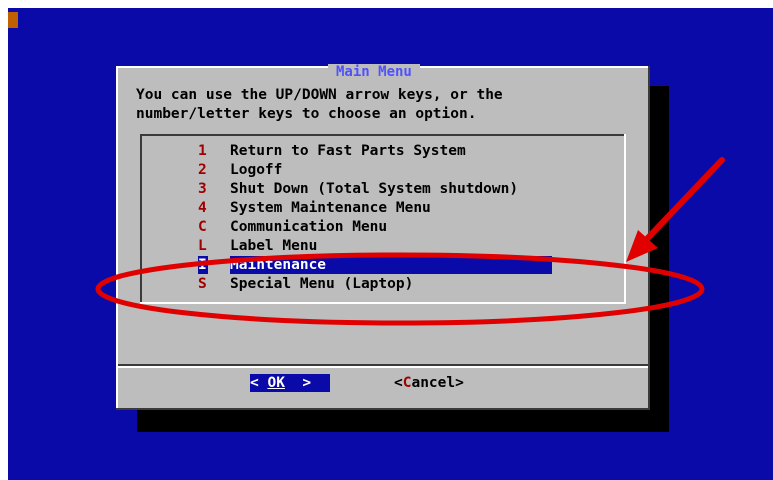 The width and height of the screenshot is (773, 480). Describe the element at coordinates (400, 289) in the screenshot. I see `red-ellipse-highlight` at that location.